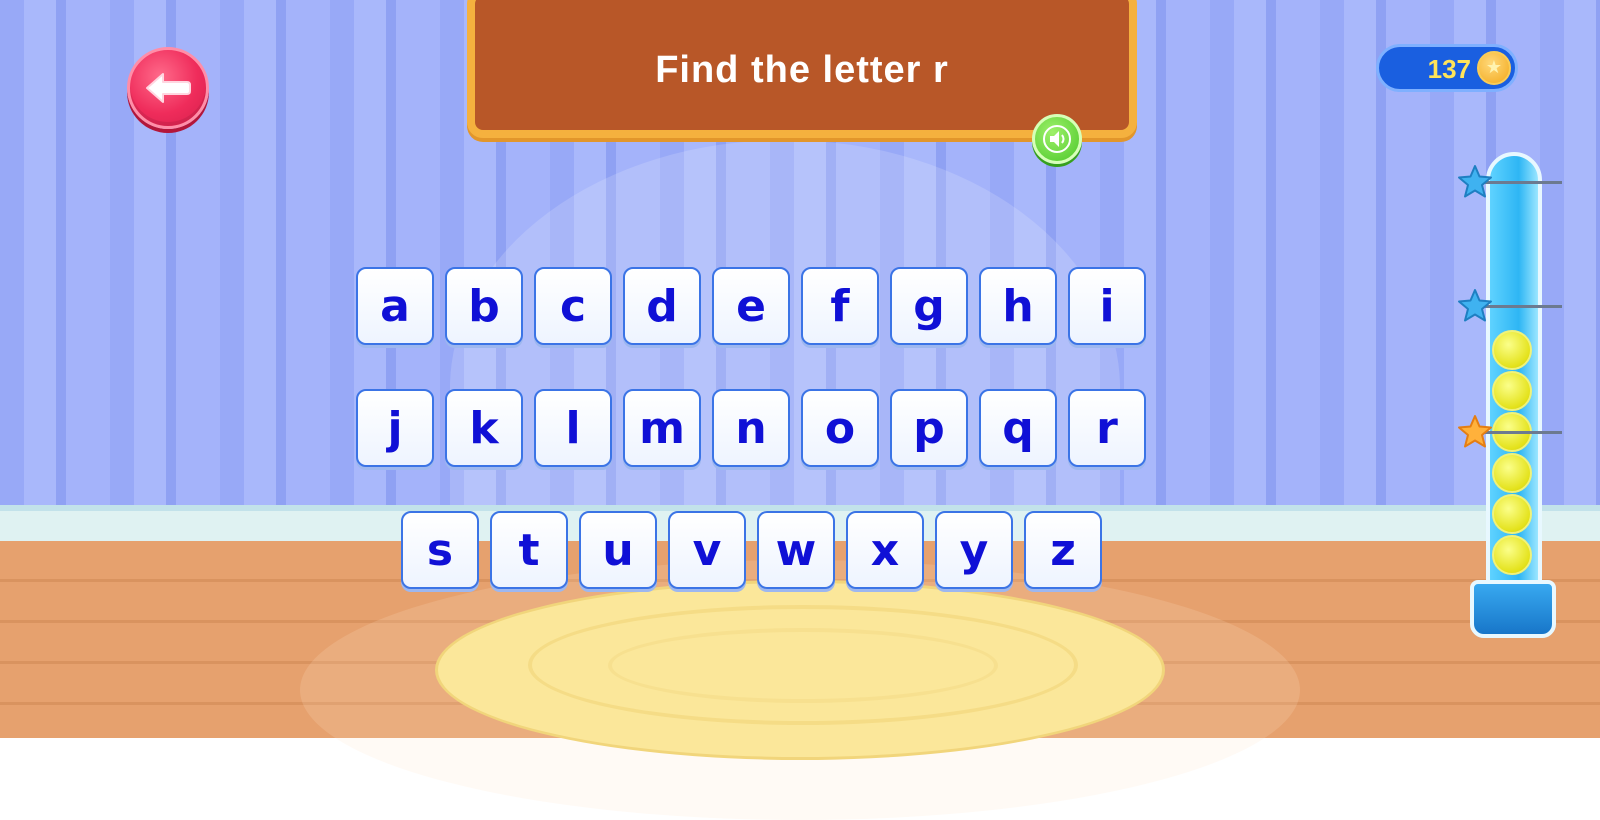 Image resolution: width=1600 pixels, height=820 pixels. Describe the element at coordinates (440, 550) in the screenshot. I see `letter-key-s: s` at that location.